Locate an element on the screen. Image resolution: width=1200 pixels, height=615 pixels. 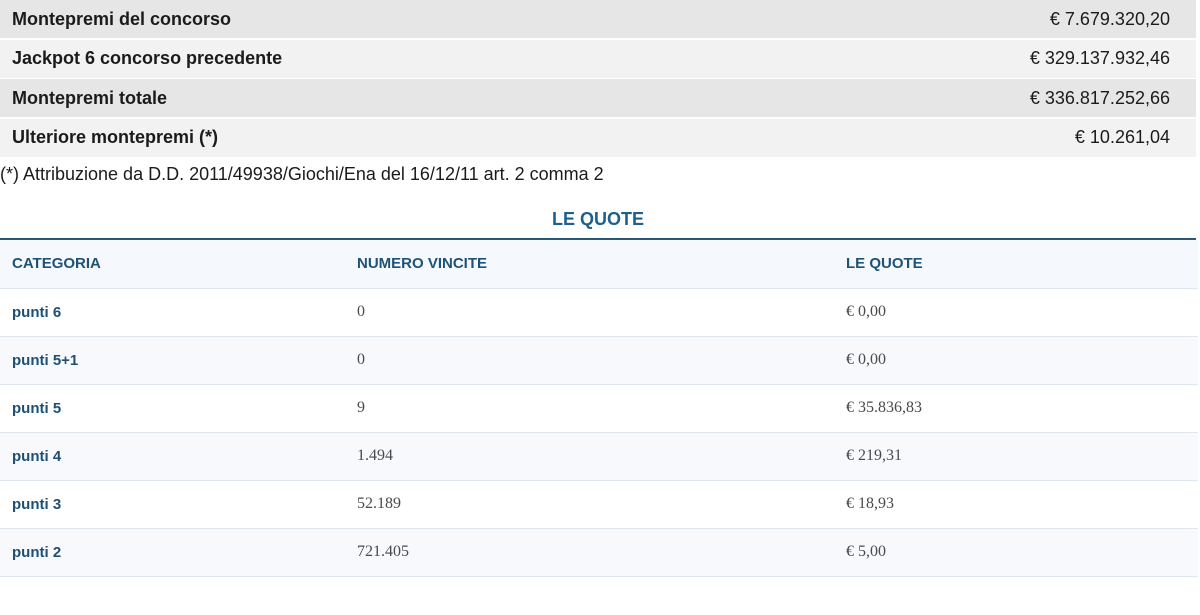
summary-value: € 10.261,04 is located at coordinates (1122, 137).